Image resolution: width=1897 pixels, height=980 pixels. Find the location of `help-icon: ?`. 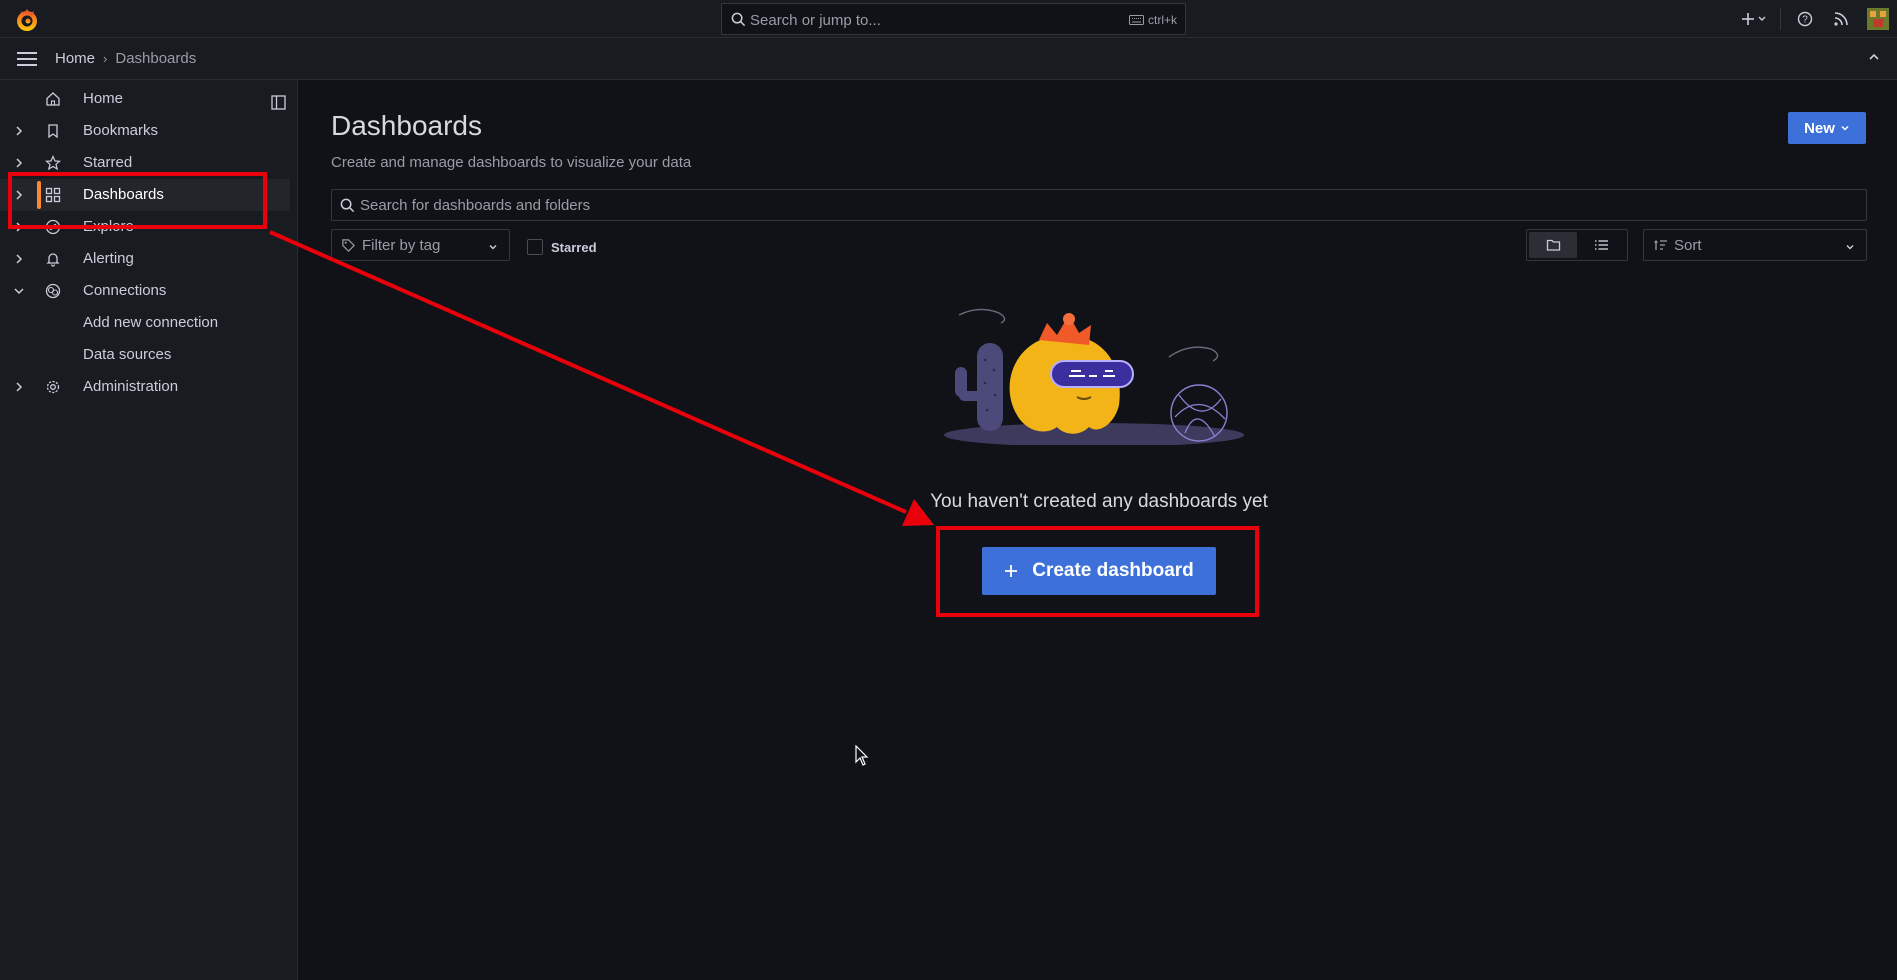

help-icon: ? is located at coordinates (1805, 19).